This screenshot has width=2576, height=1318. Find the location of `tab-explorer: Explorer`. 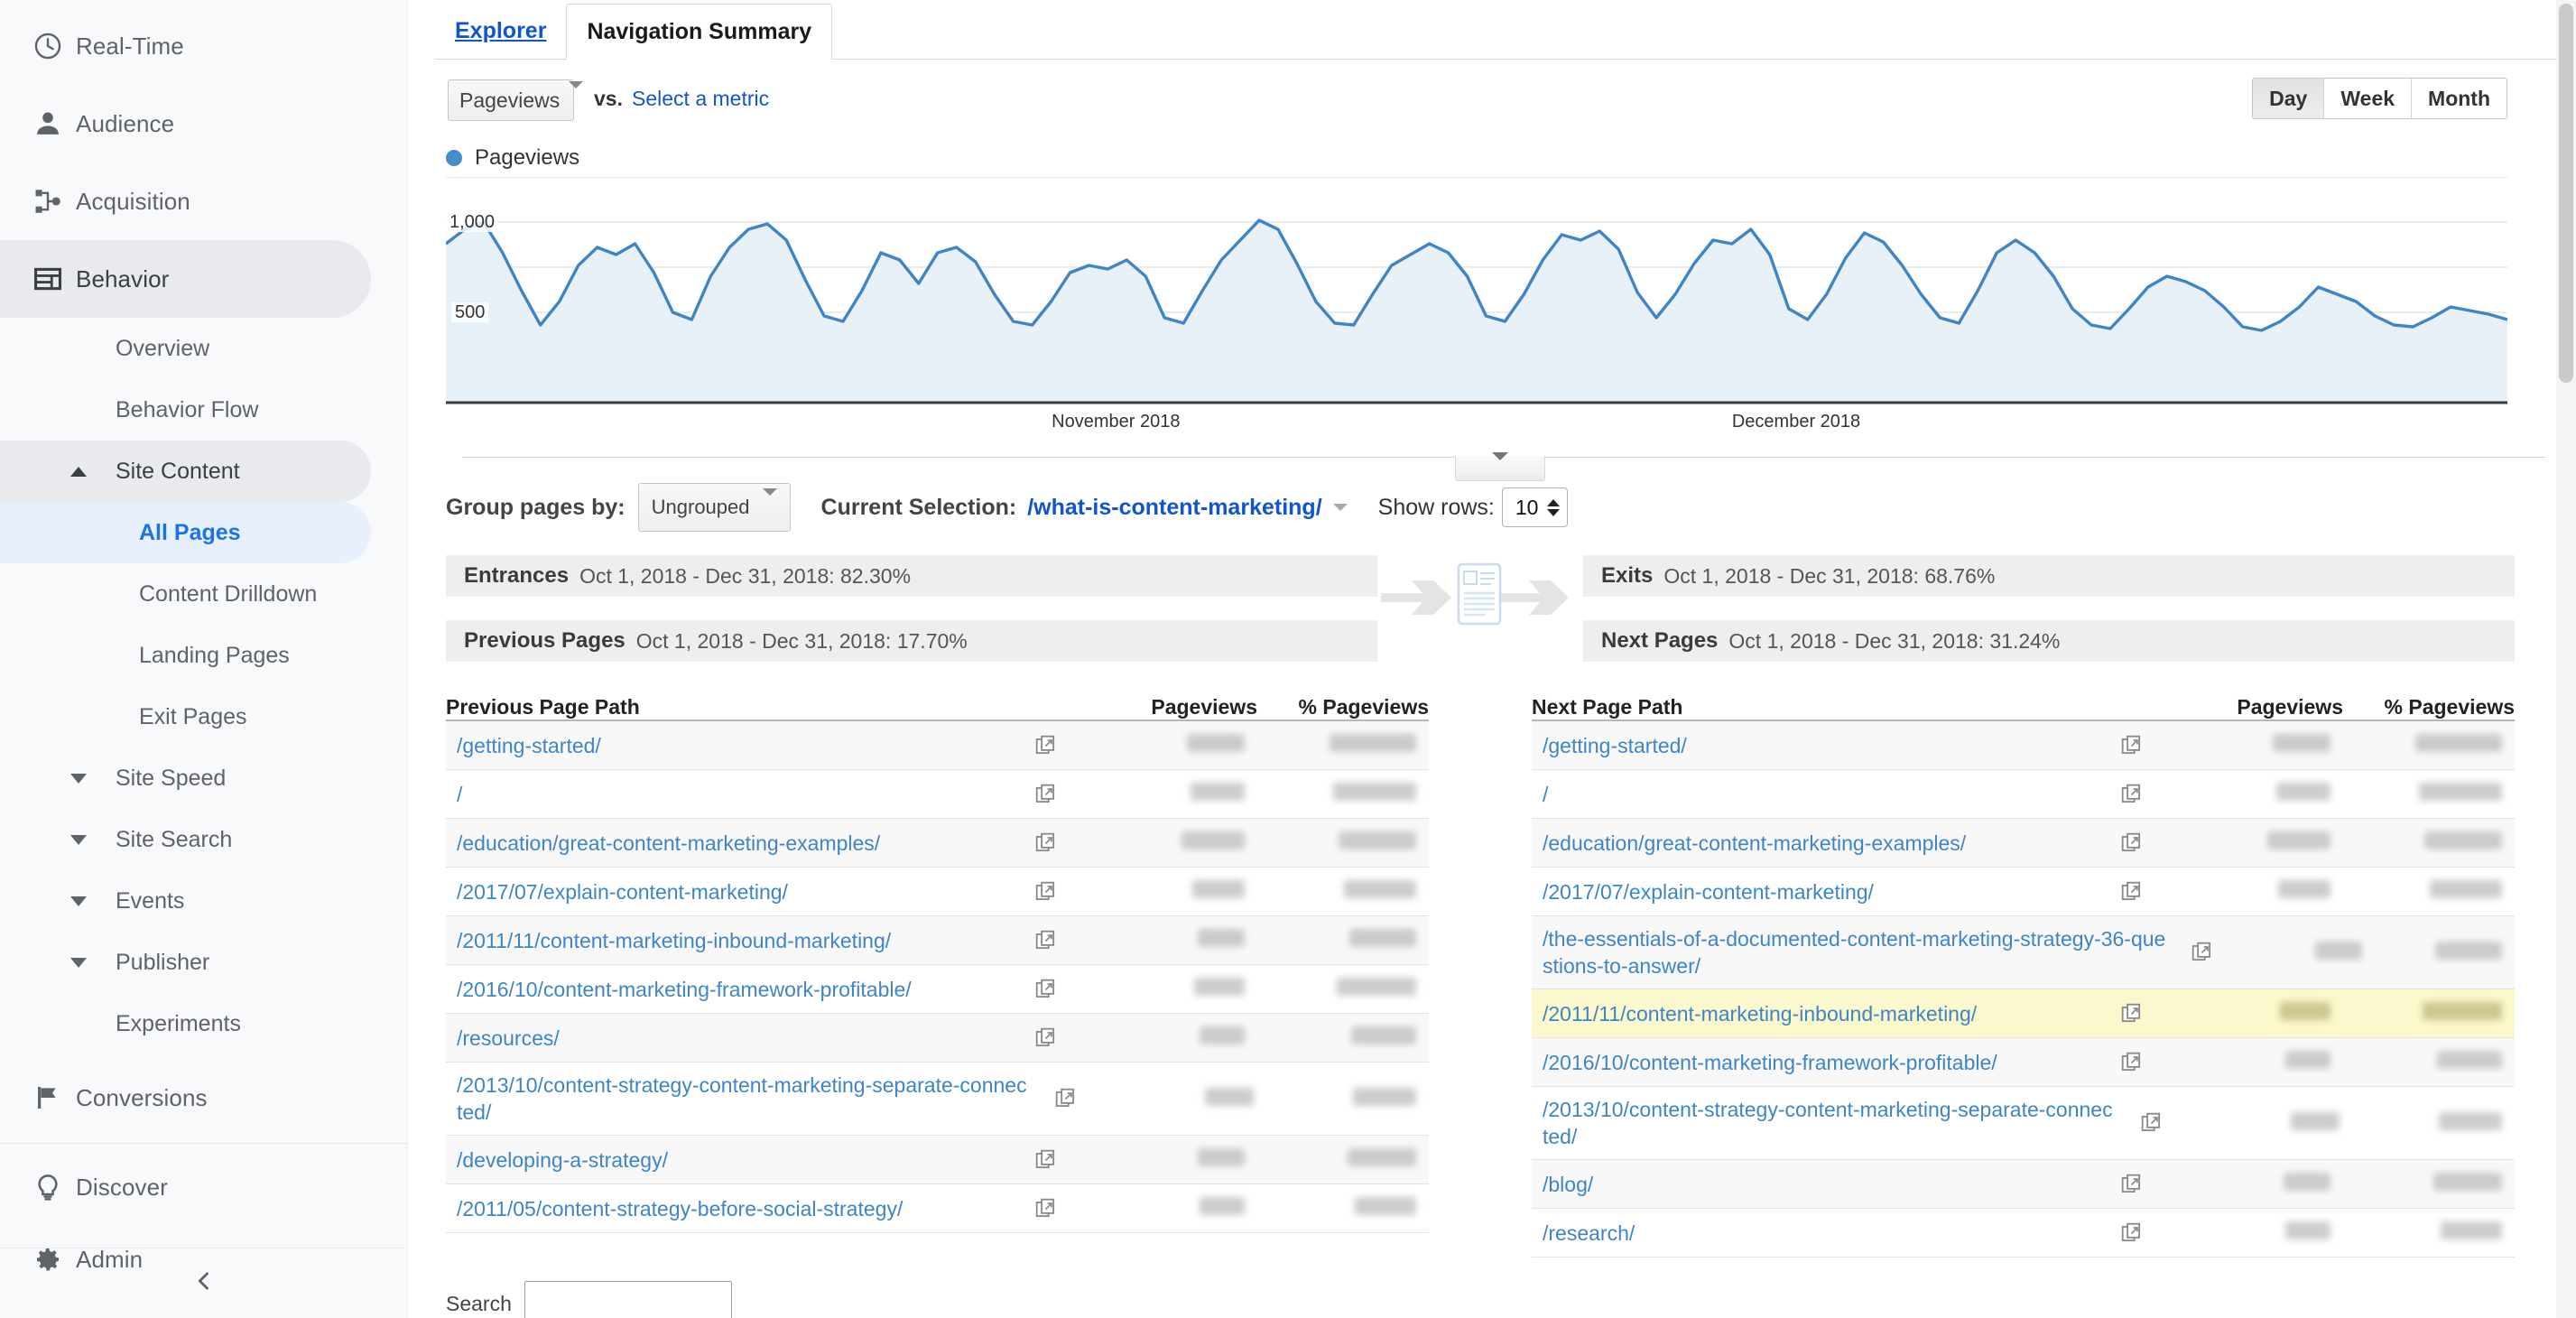

tab-explorer: Explorer is located at coordinates (500, 31).